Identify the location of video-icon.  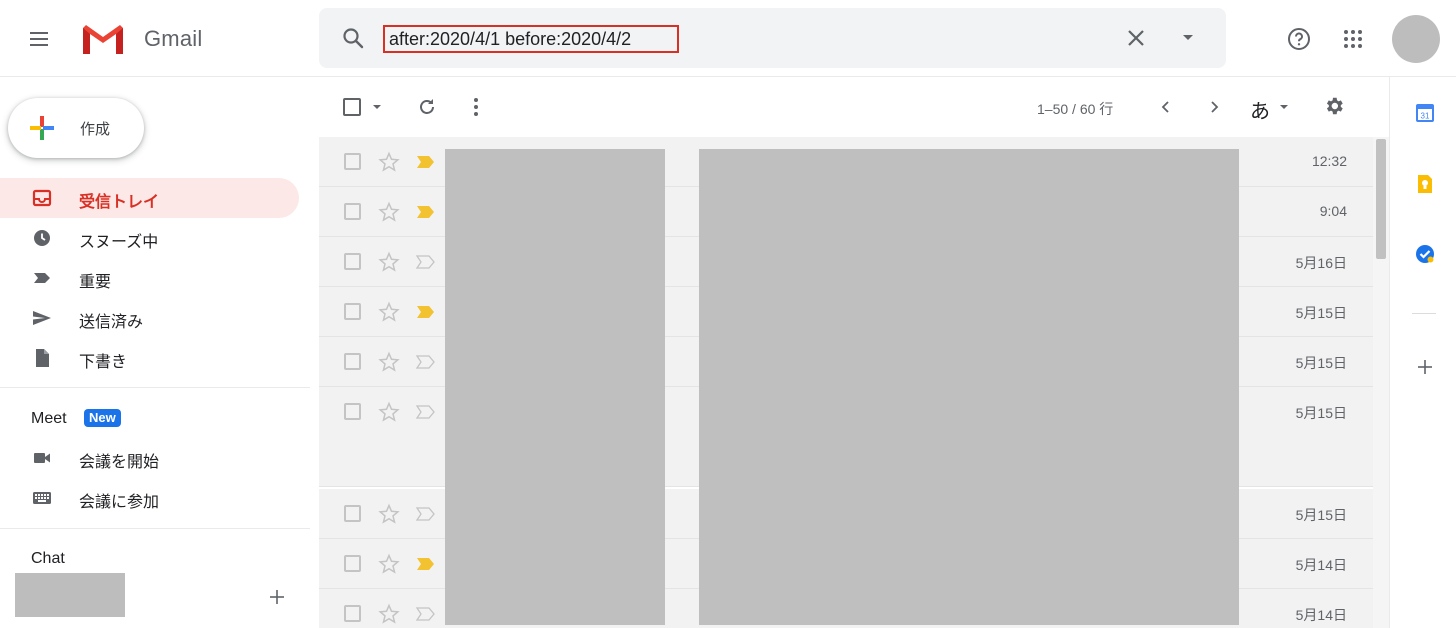
(42, 458).